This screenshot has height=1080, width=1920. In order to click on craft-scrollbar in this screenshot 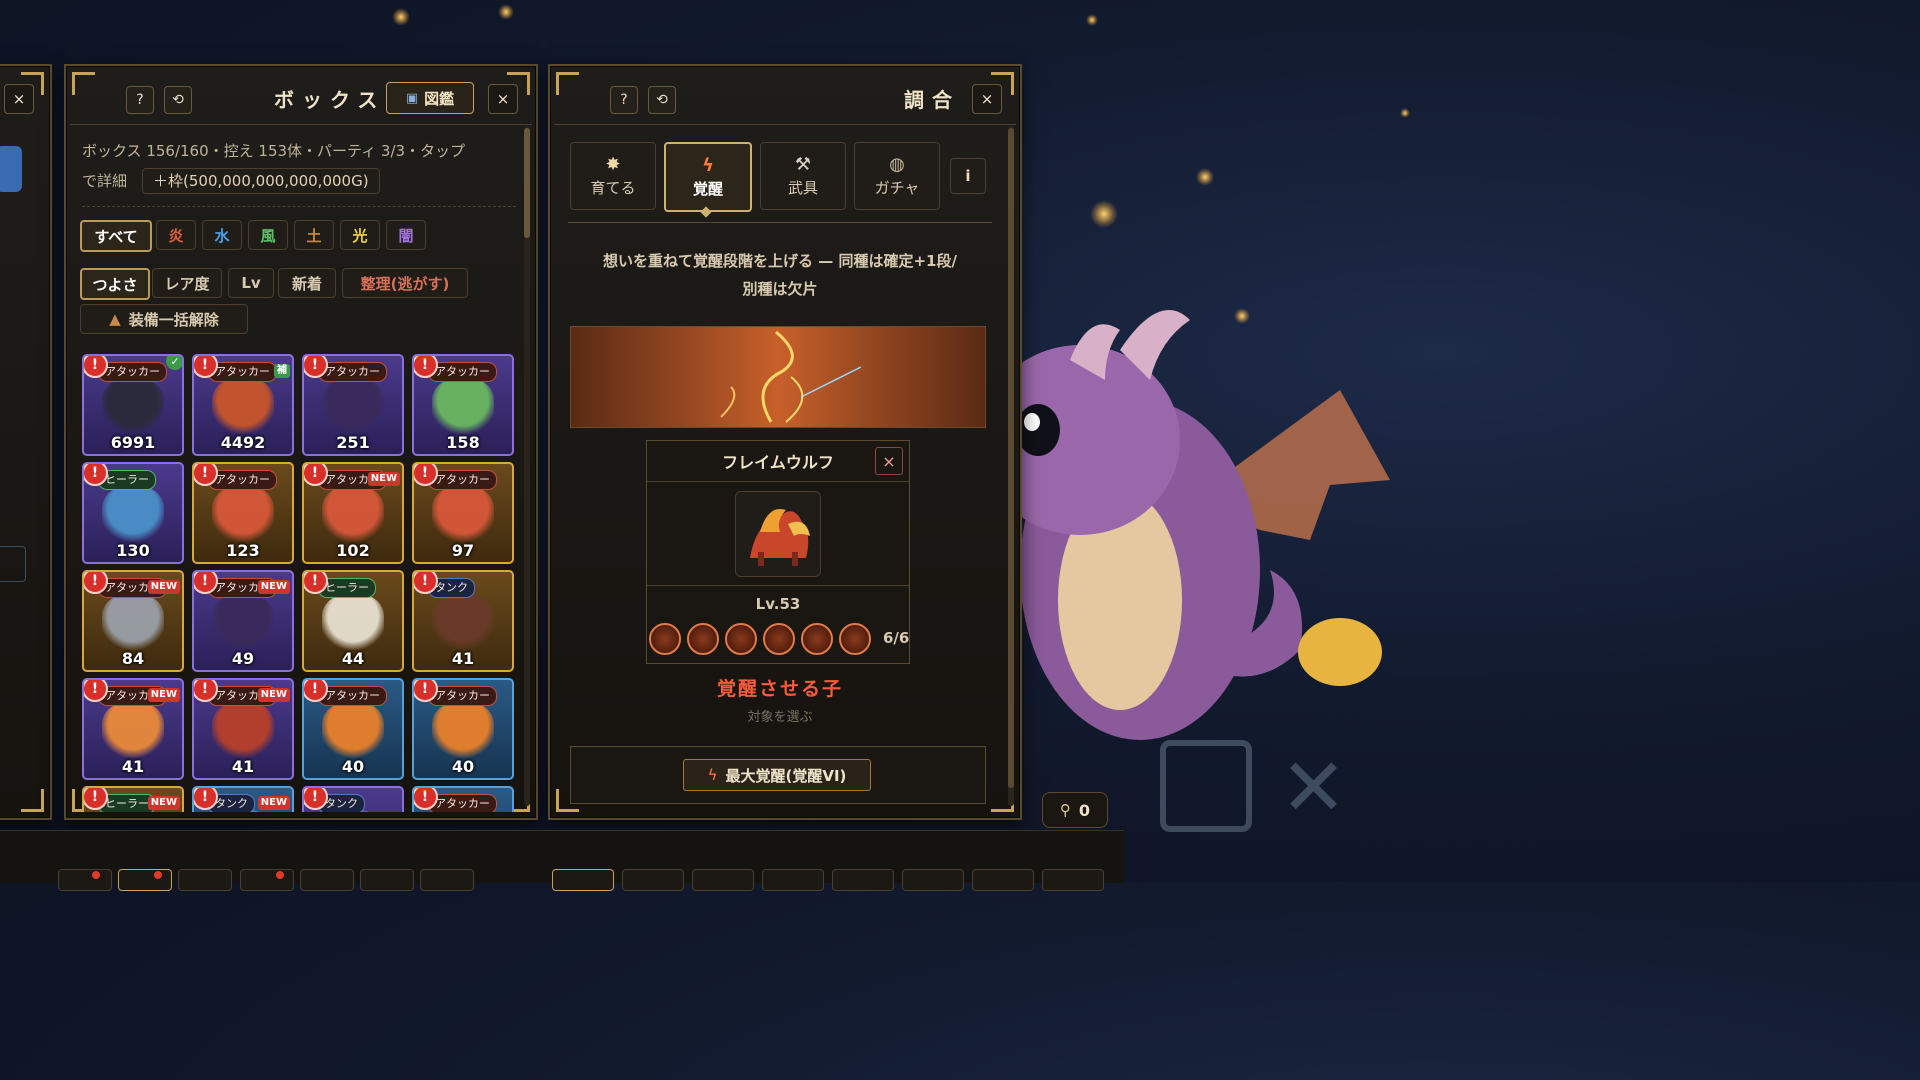, I will do `click(1011, 466)`.